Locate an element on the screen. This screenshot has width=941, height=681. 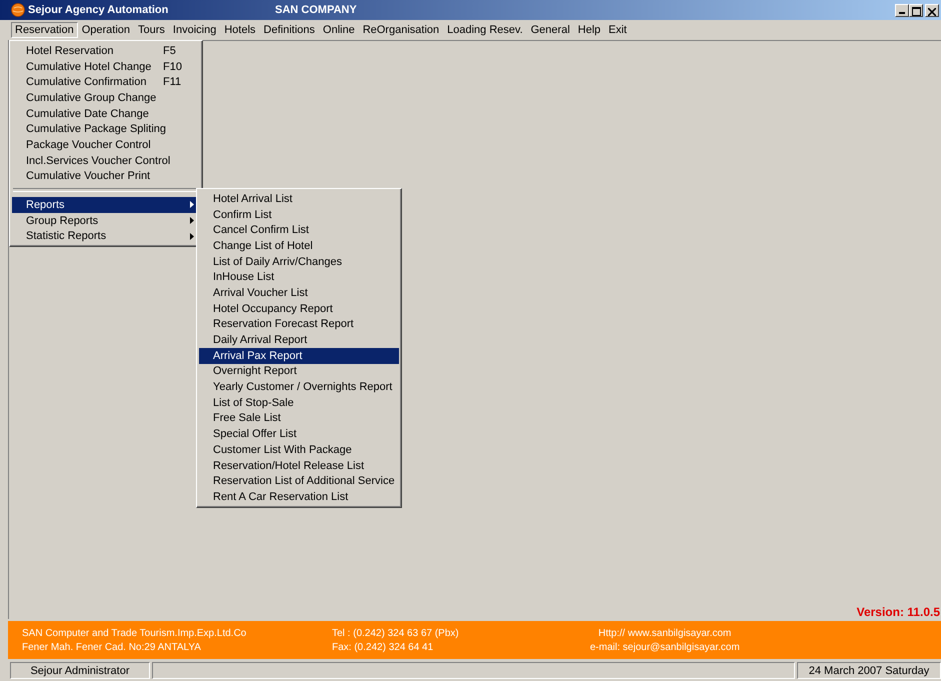
menu-bar-item: ReOrganisation is located at coordinates (401, 30).